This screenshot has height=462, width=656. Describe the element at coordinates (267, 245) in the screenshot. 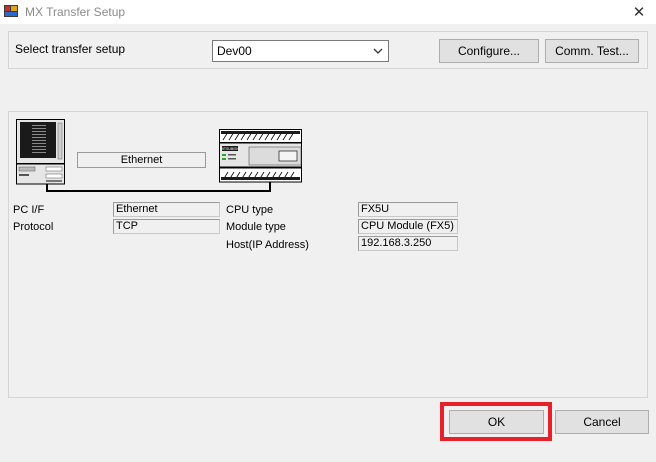

I see `host-ip-label: Host(IP Address)` at that location.